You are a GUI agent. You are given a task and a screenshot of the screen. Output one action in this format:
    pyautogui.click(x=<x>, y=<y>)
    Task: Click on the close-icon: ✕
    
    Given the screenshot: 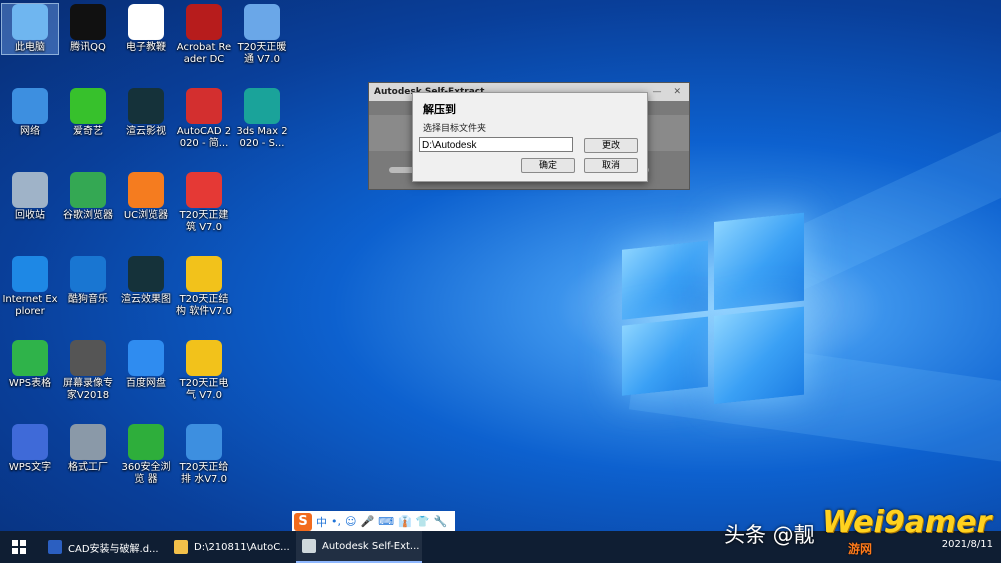 What is the action you would take?
    pyautogui.click(x=677, y=92)
    